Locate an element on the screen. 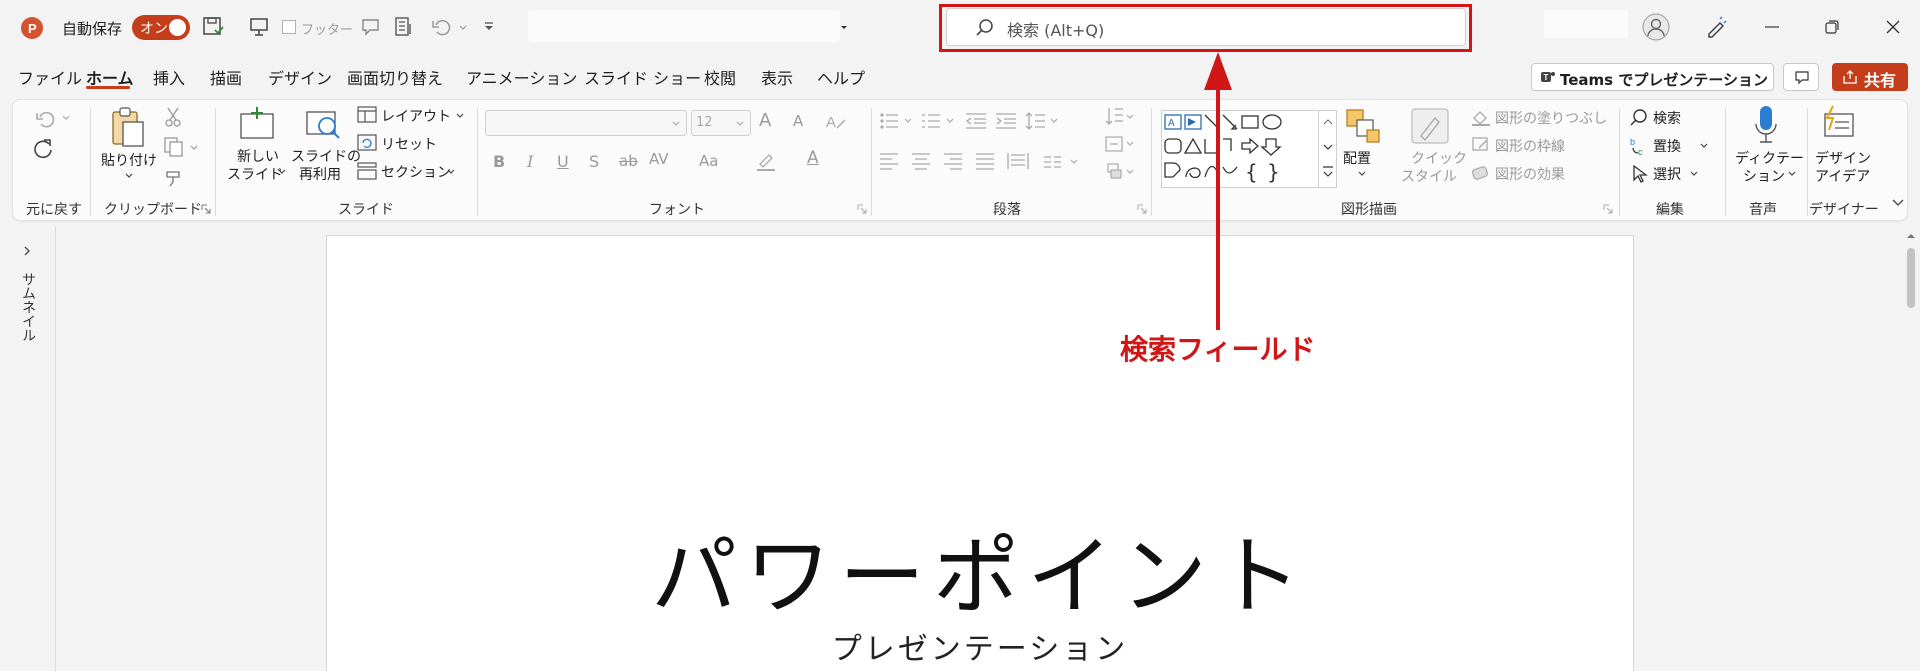  select-label: 選択 is located at coordinates (1667, 174).